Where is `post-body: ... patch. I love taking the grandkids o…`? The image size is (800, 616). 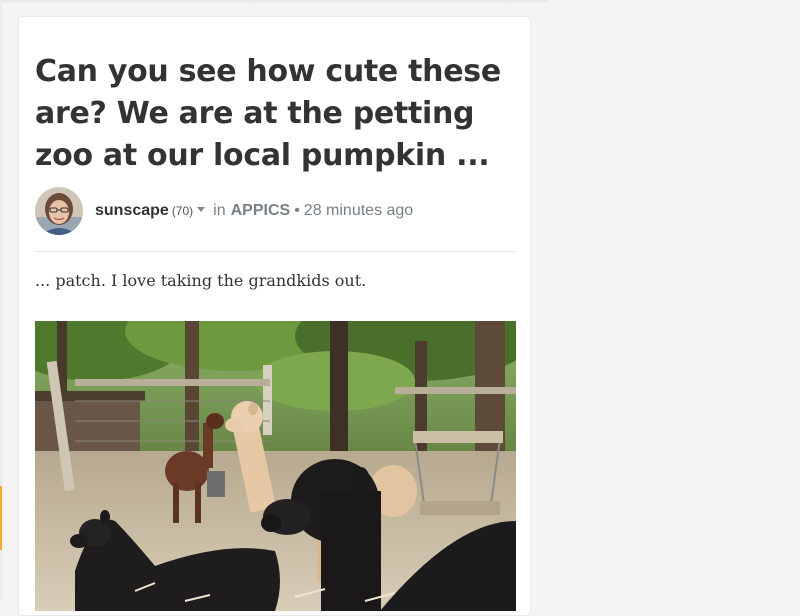 post-body: ... patch. I love taking the grandkids o… is located at coordinates (201, 280).